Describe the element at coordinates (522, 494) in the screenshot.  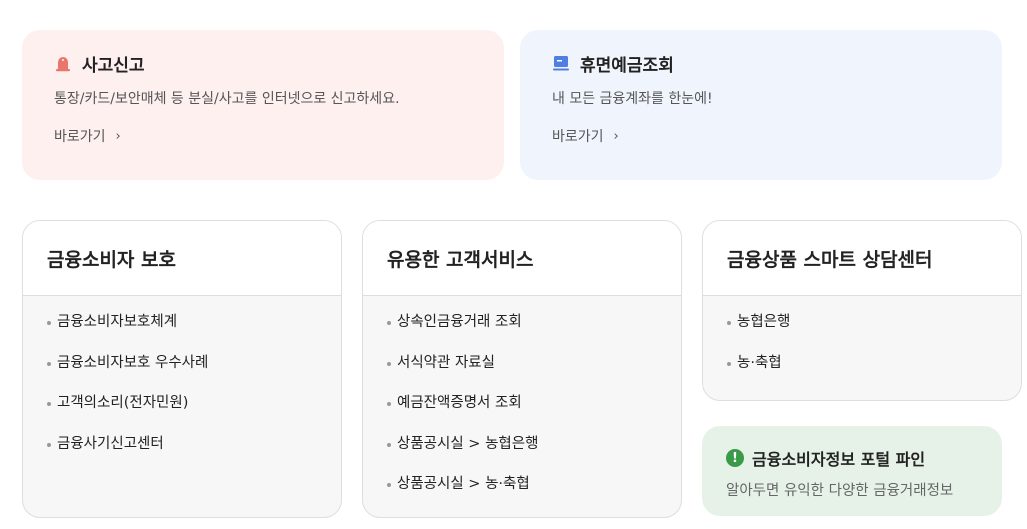
I see `list-item: 상품공시실 > 농·축협` at that location.